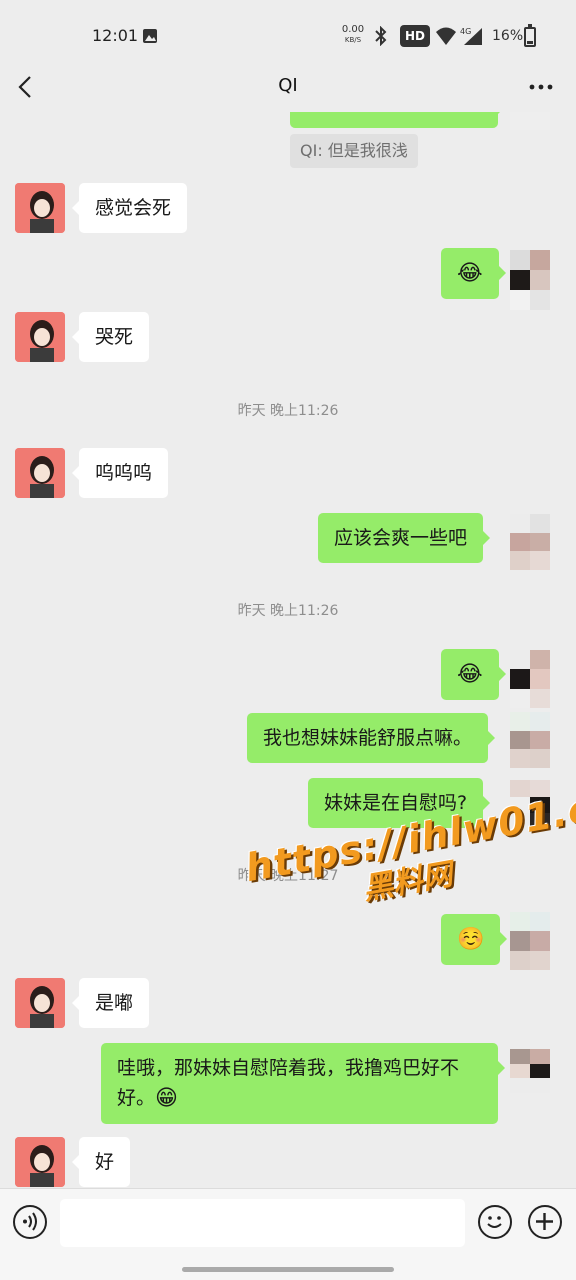  I want to click on nav-bar: QI, so click(288, 87).